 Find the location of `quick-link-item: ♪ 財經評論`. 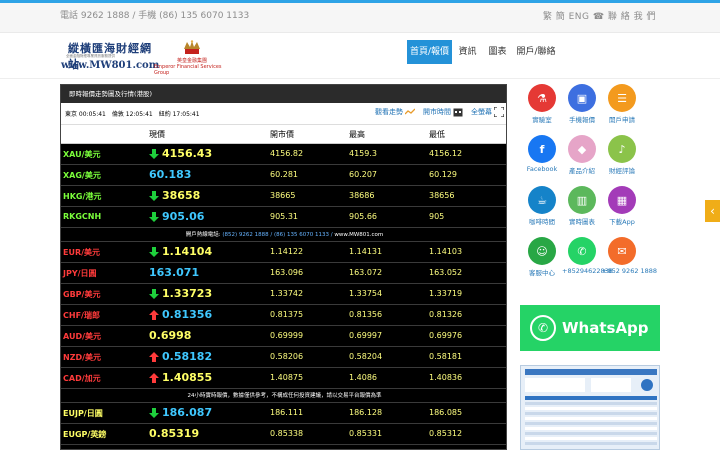

quick-link-item: ♪ 財經評論 is located at coordinates (622, 155).